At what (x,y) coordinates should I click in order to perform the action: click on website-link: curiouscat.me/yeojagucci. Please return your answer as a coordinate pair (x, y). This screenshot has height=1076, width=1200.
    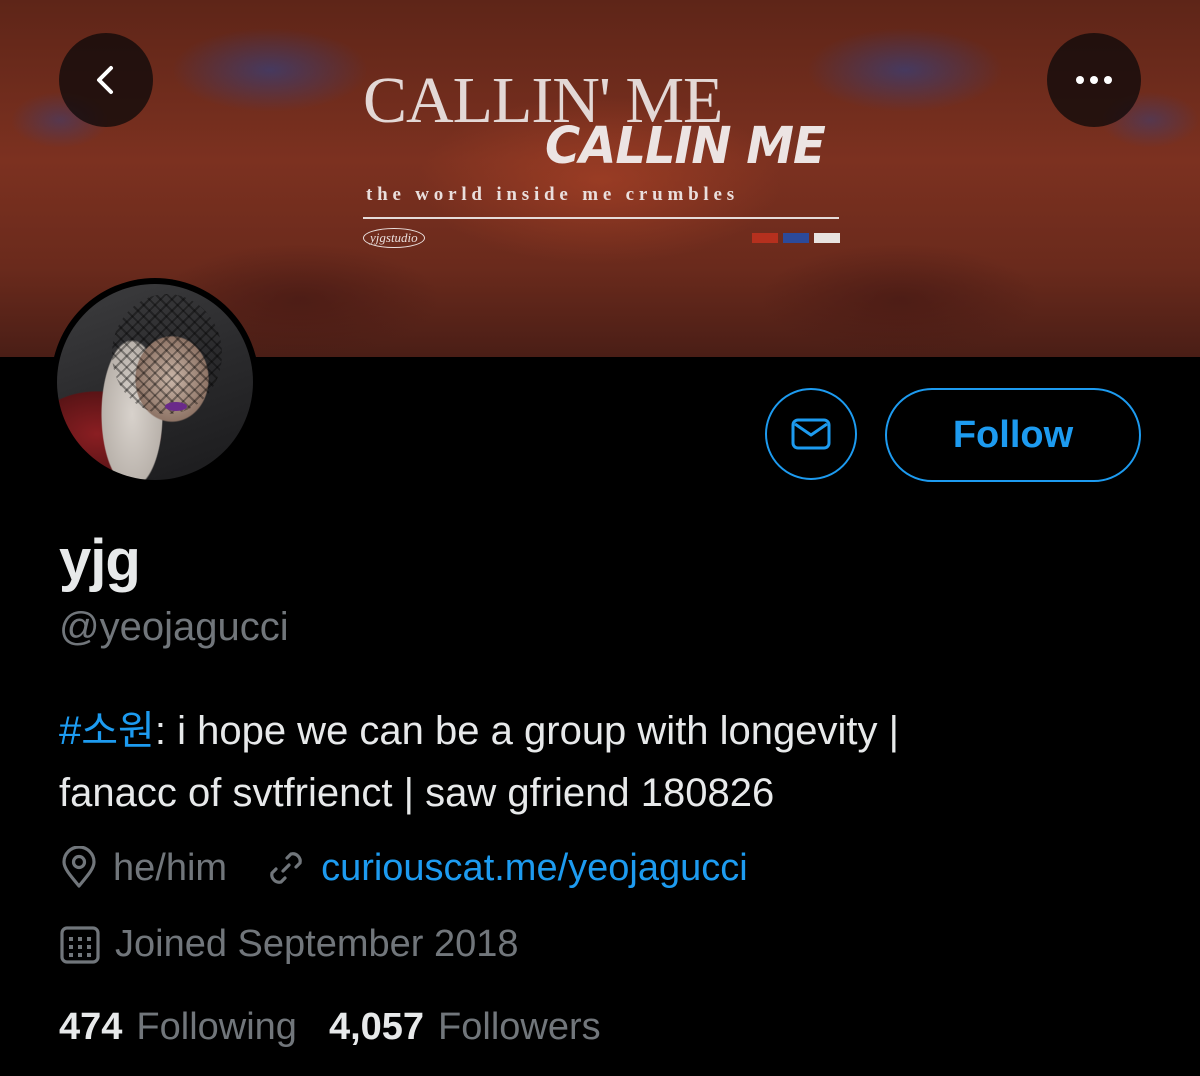
    Looking at the image, I should click on (534, 868).